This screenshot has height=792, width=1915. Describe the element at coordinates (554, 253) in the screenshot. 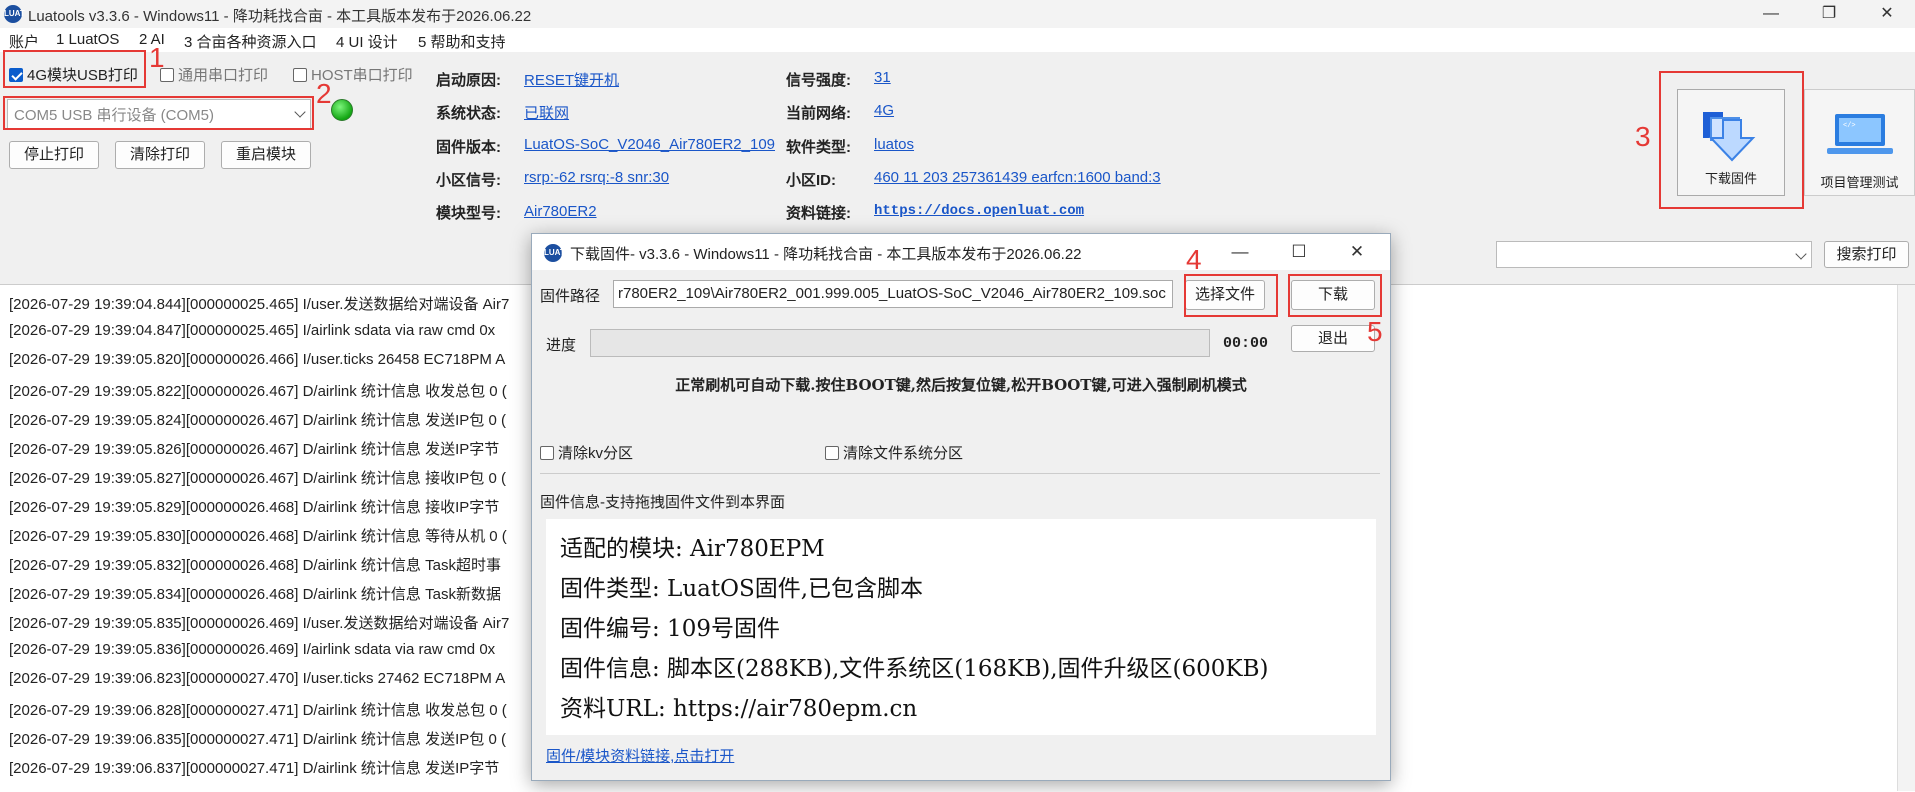

I see `dialog-logo: LUAT` at that location.